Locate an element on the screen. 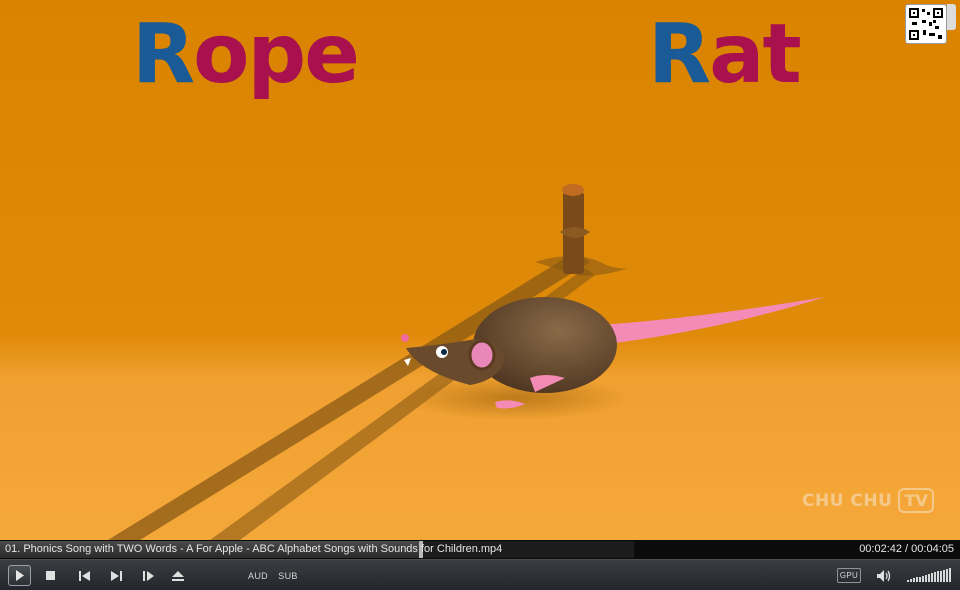 The image size is (960, 590). channel-watermark: CHU CHU TV is located at coordinates (868, 500).